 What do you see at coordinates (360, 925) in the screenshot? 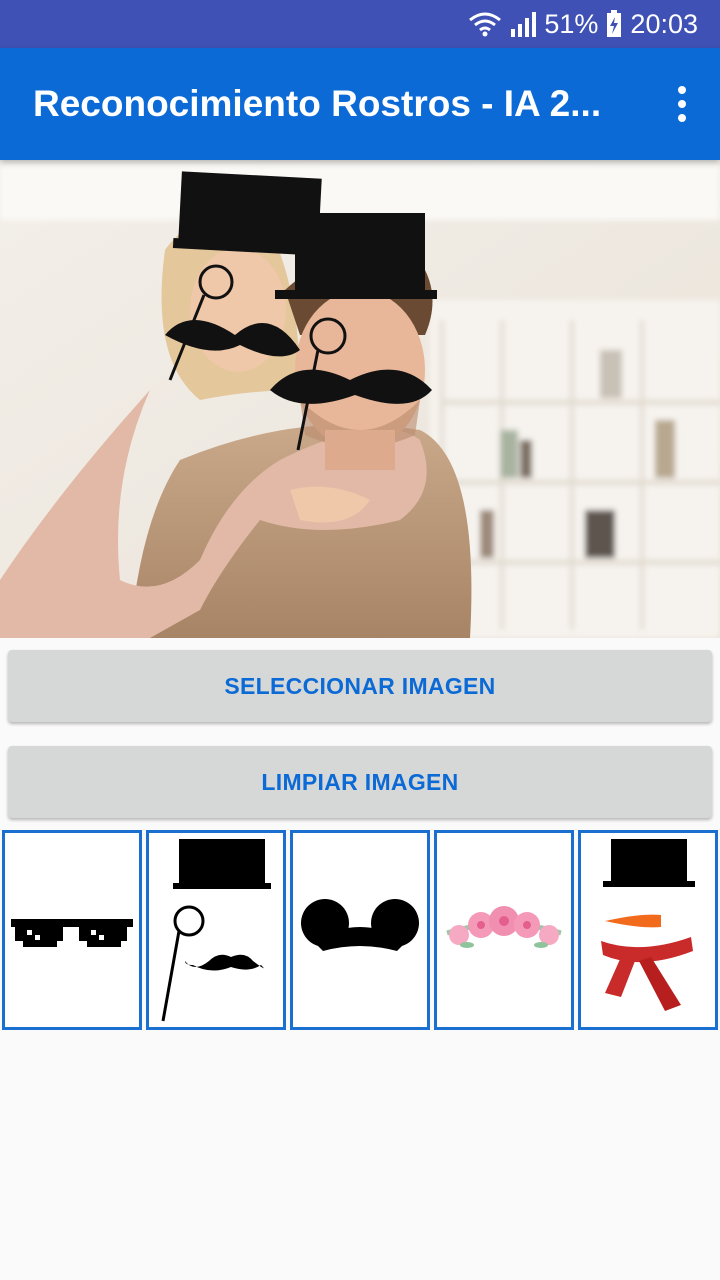
I see `mouse-ears-icon` at bounding box center [360, 925].